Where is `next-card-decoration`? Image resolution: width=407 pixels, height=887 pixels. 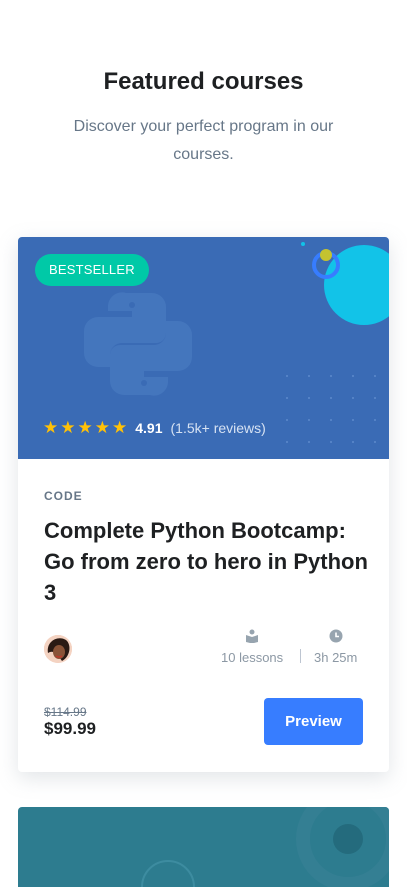 next-card-decoration is located at coordinates (265, 847).